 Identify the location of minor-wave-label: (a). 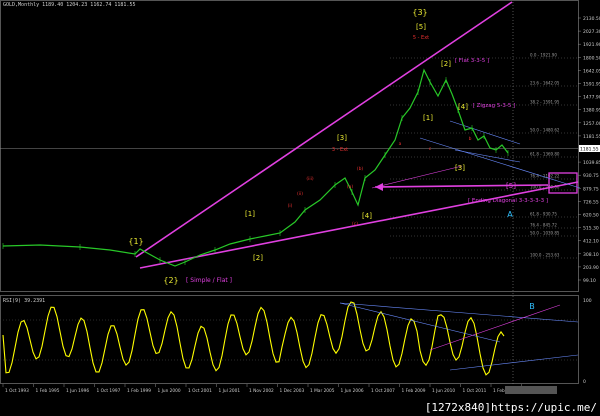
(350, 187).